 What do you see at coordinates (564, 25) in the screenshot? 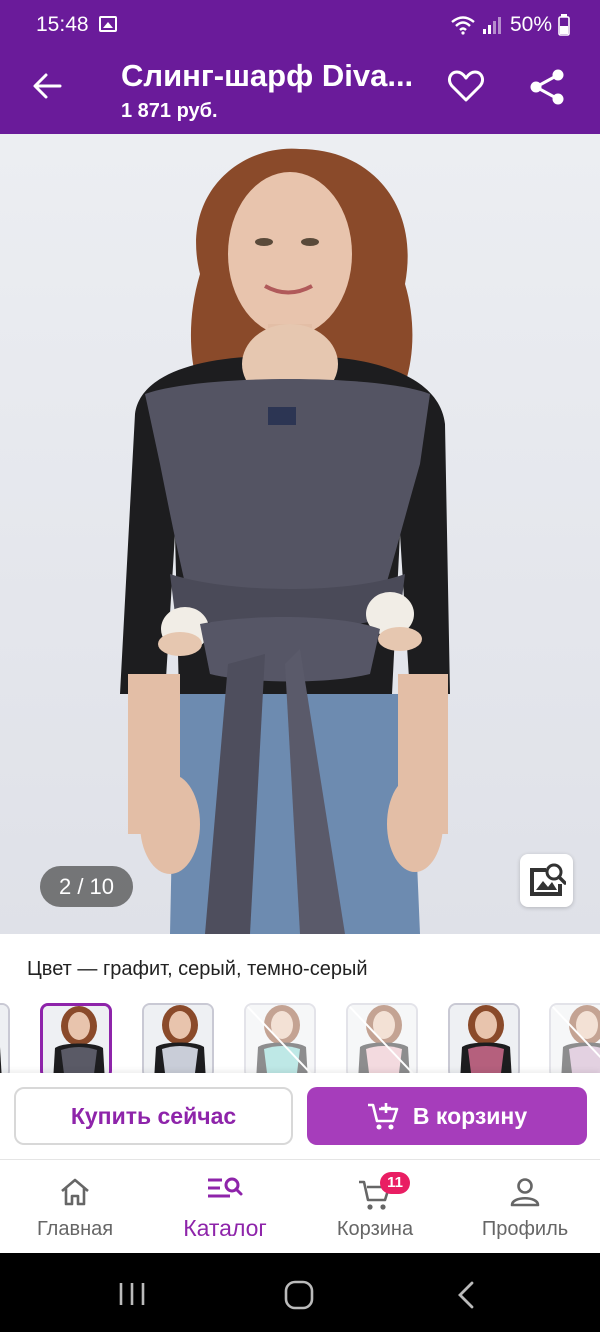
I see `battery-icon` at bounding box center [564, 25].